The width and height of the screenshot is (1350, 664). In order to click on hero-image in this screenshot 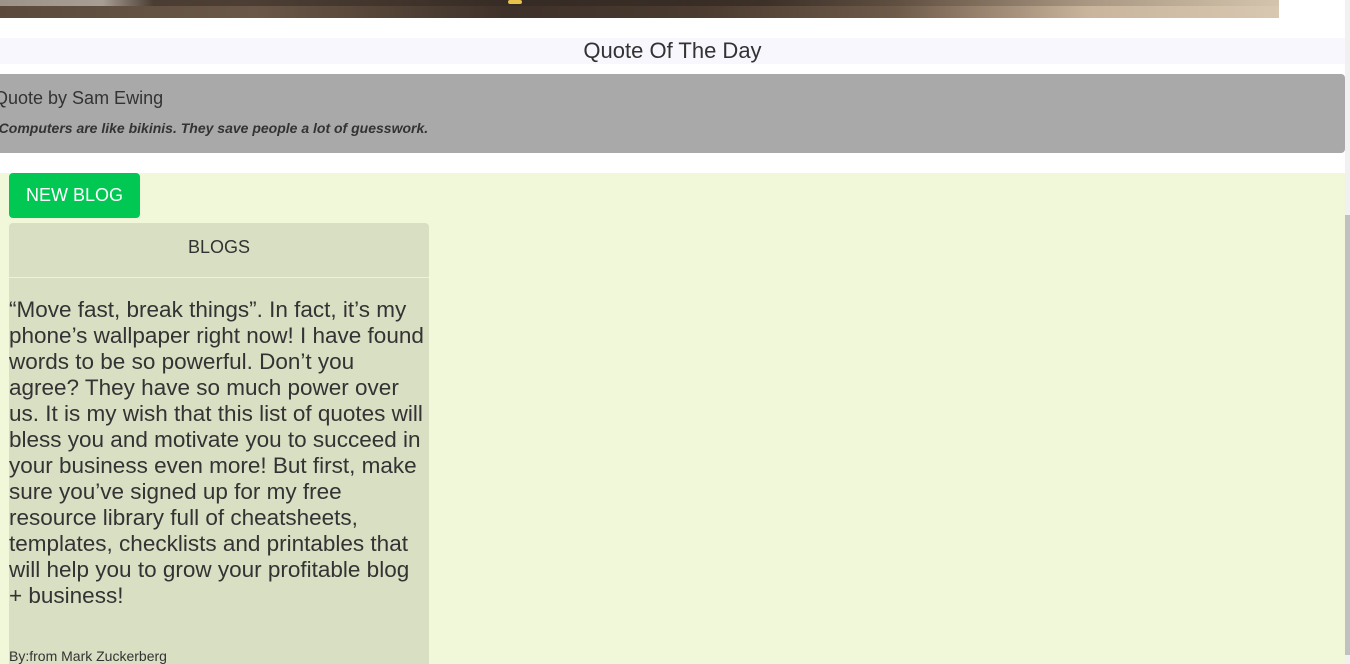, I will do `click(639, 9)`.